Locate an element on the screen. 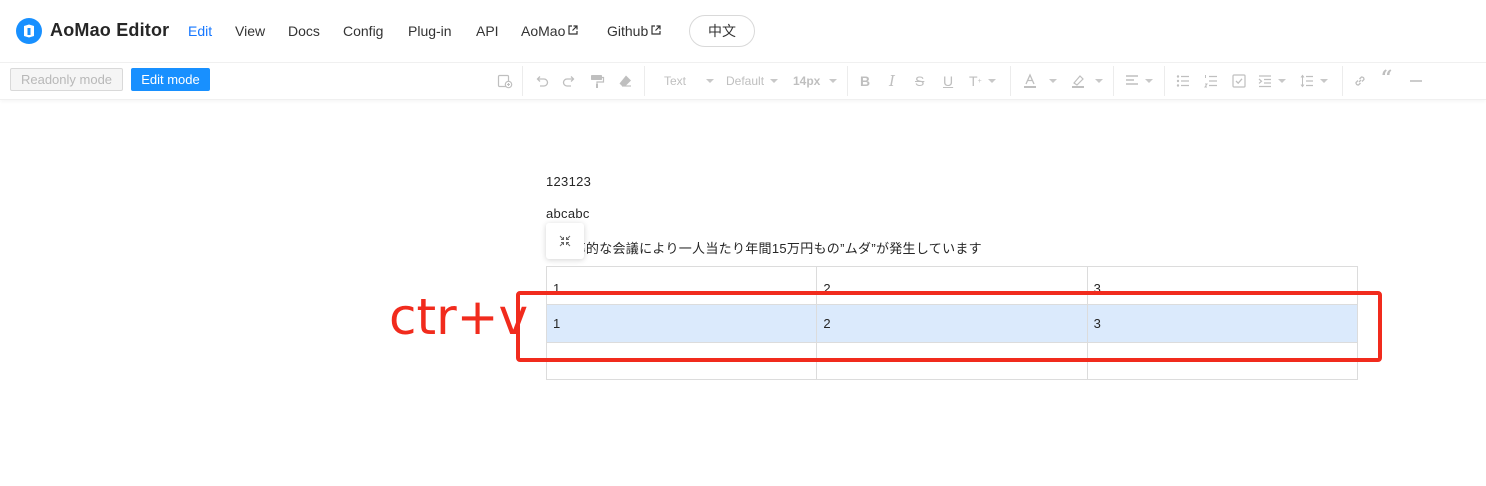 Image resolution: width=1486 pixels, height=486 pixels. brand-title: AoMao Editor is located at coordinates (109, 30).